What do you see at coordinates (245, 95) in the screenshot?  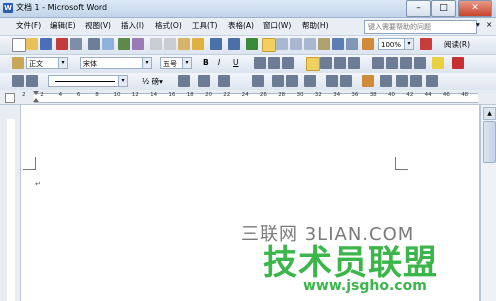 I see `ruler-tick-label: 24` at bounding box center [245, 95].